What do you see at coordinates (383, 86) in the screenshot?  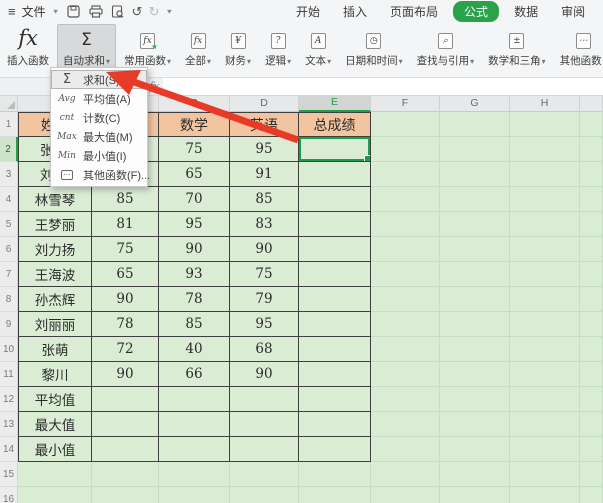 I see `formula-input` at bounding box center [383, 86].